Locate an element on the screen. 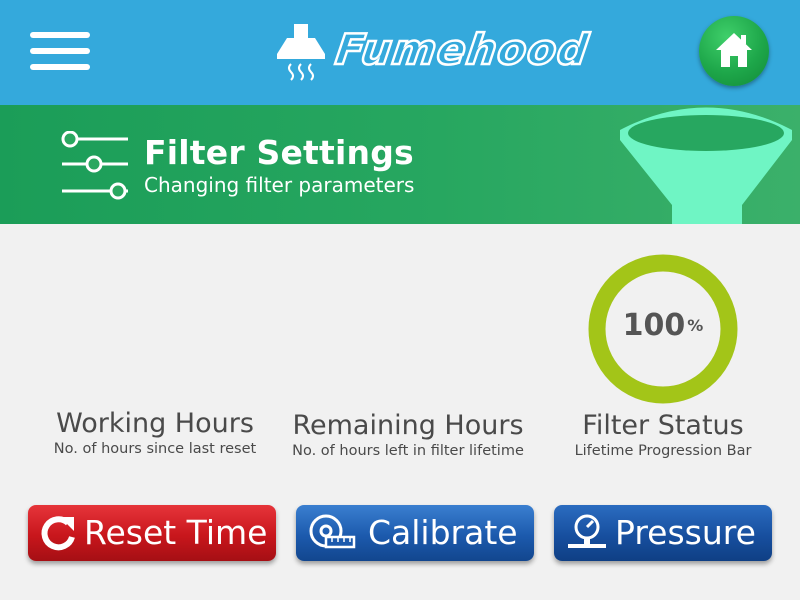 The height and width of the screenshot is (600, 800). app-logo-text: Fumehood is located at coordinates (462, 50).